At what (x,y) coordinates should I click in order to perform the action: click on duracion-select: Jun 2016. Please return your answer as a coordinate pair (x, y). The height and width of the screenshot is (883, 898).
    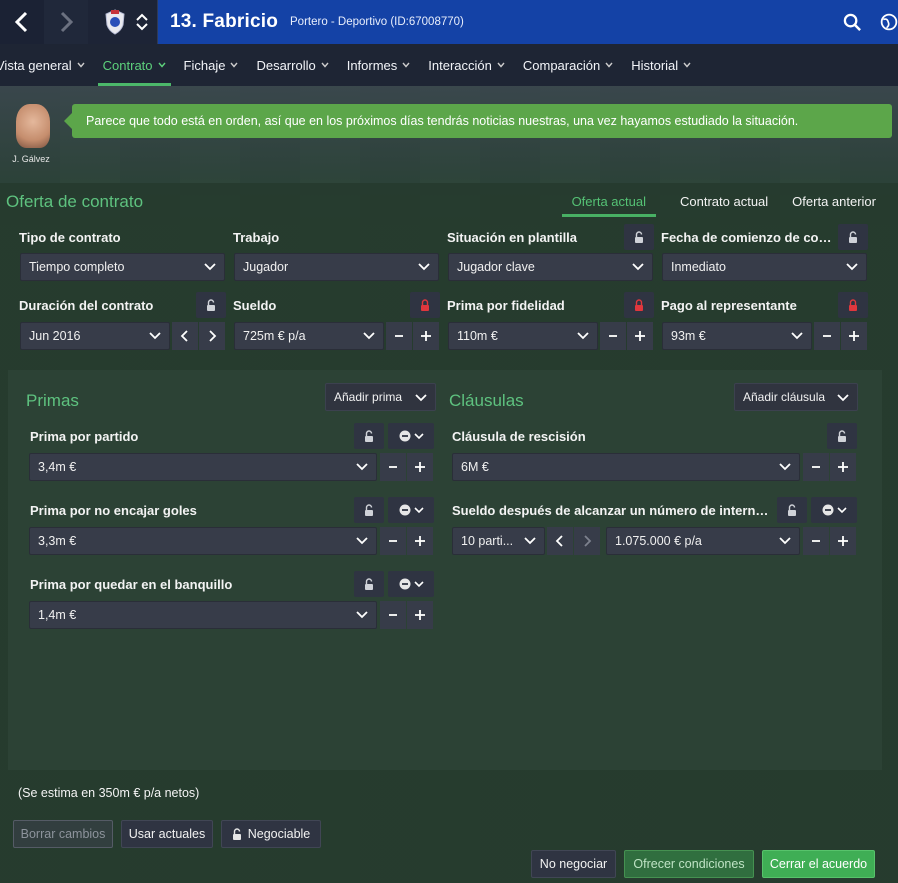
    Looking at the image, I should click on (95, 336).